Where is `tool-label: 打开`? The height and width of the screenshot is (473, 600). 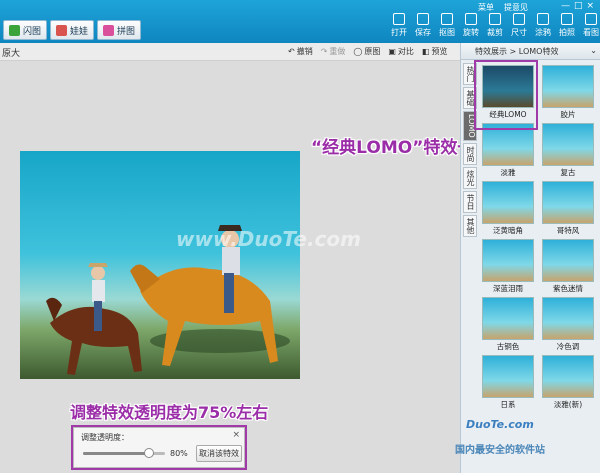 tool-label: 打开 is located at coordinates (399, 32).